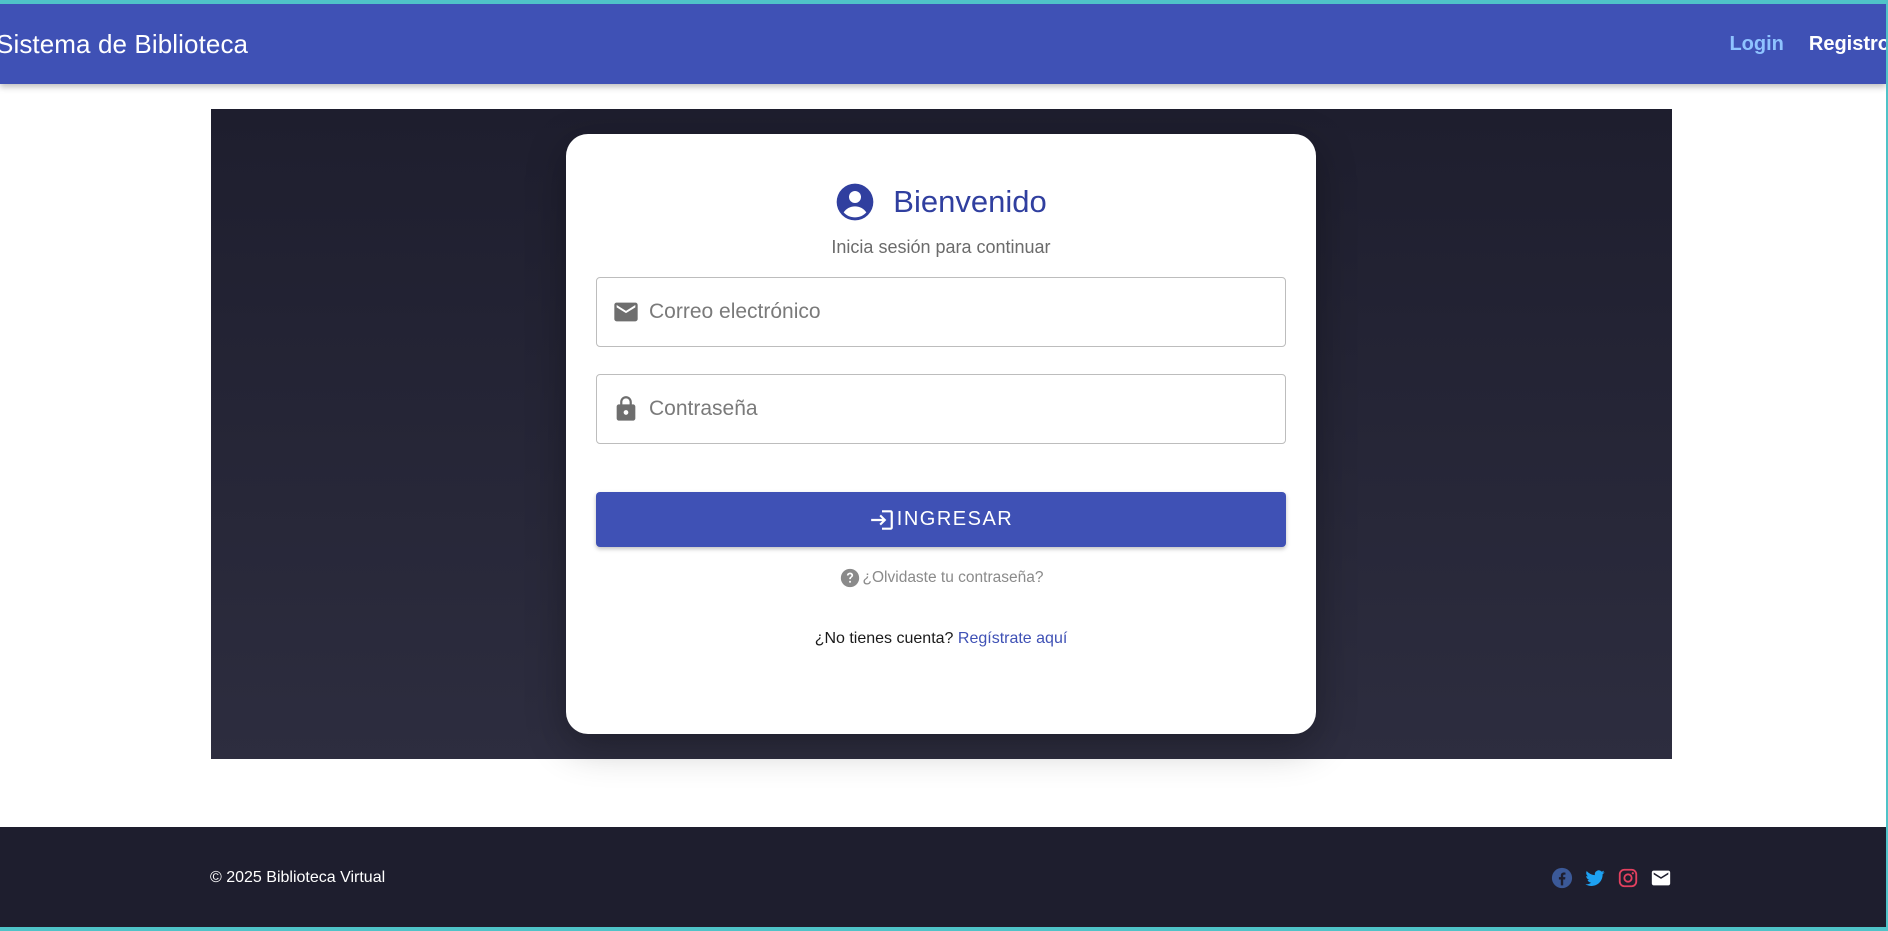  Describe the element at coordinates (1595, 878) in the screenshot. I see `twitter-icon` at that location.